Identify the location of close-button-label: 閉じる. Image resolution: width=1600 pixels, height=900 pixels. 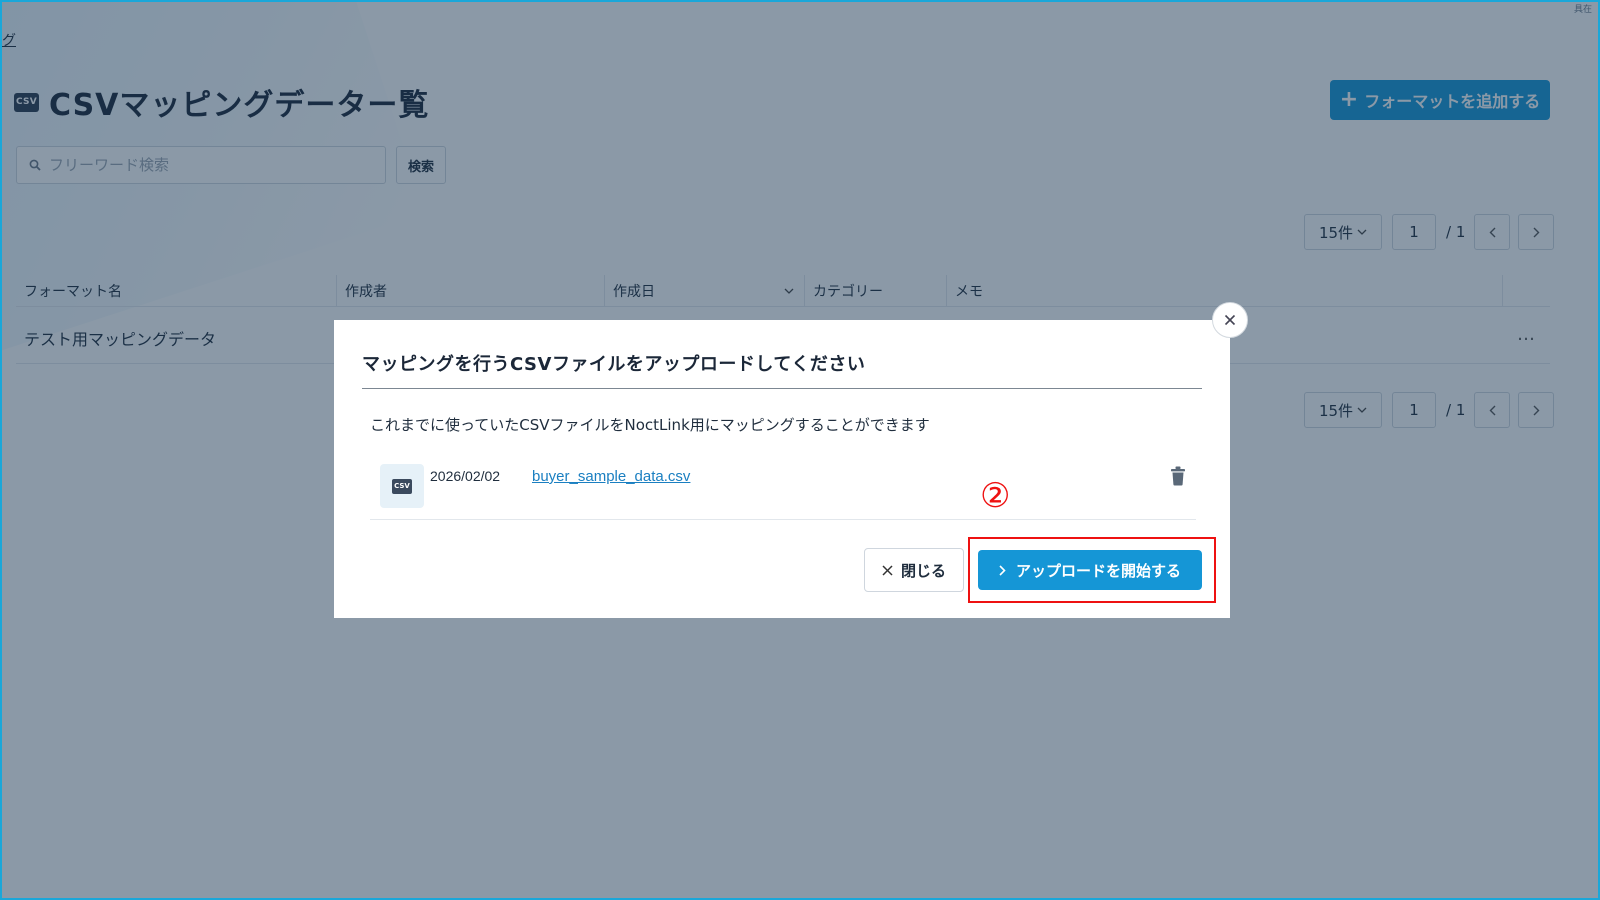
(923, 570).